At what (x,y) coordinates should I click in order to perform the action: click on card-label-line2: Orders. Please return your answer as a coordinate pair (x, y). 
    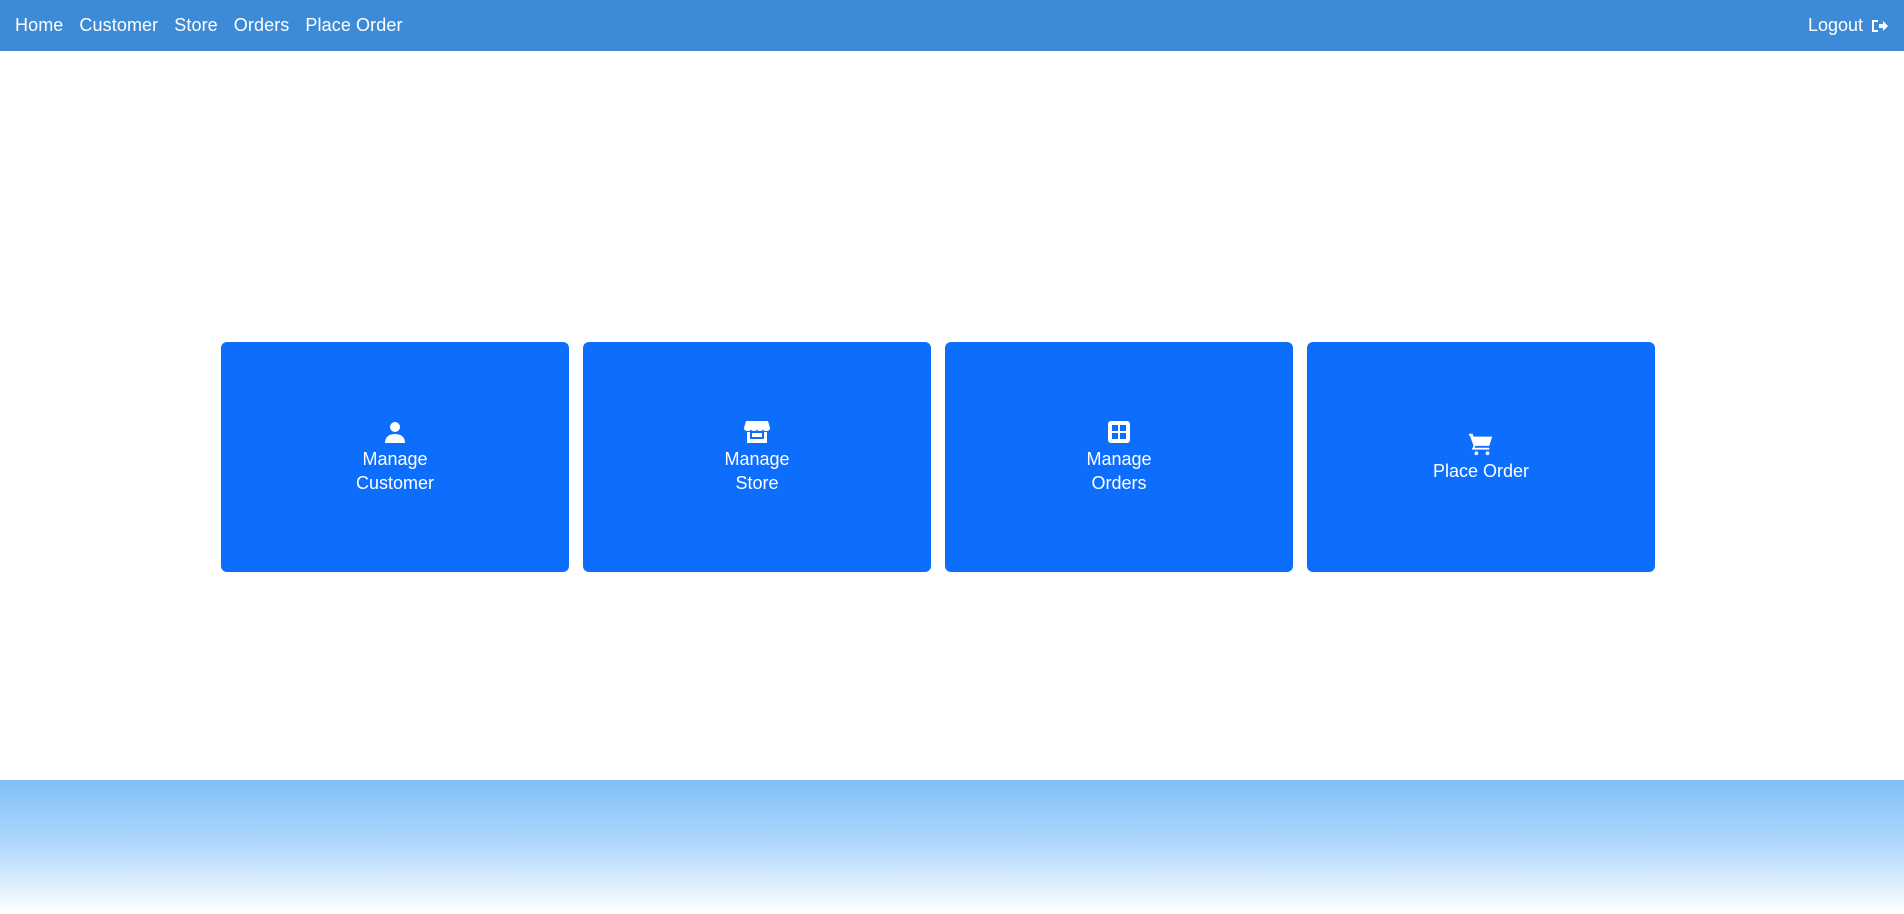
    Looking at the image, I should click on (1119, 483).